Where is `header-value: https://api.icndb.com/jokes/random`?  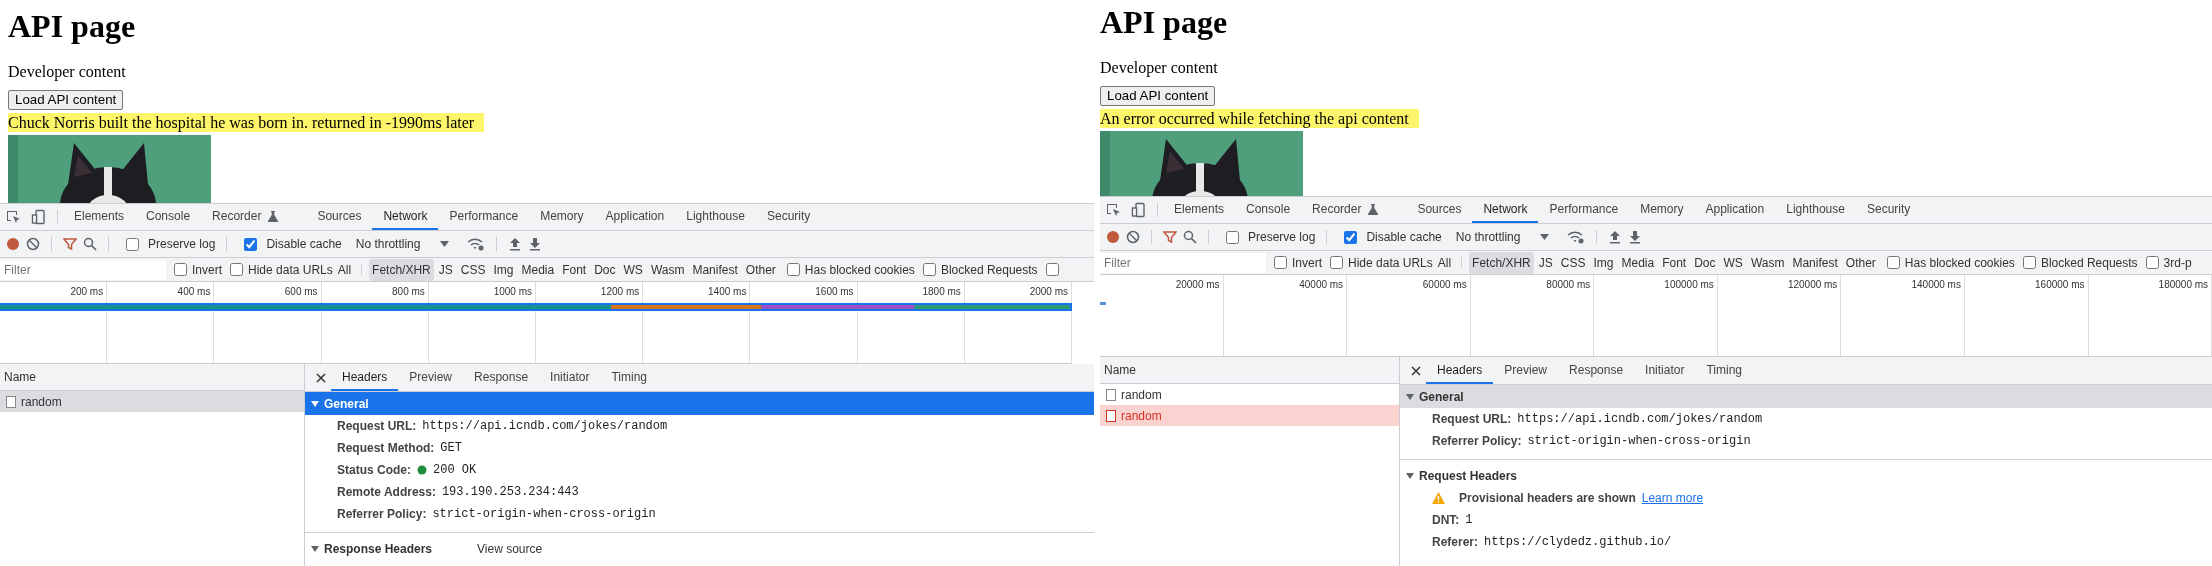
header-value: https://api.icndb.com/jokes/random is located at coordinates (1640, 419).